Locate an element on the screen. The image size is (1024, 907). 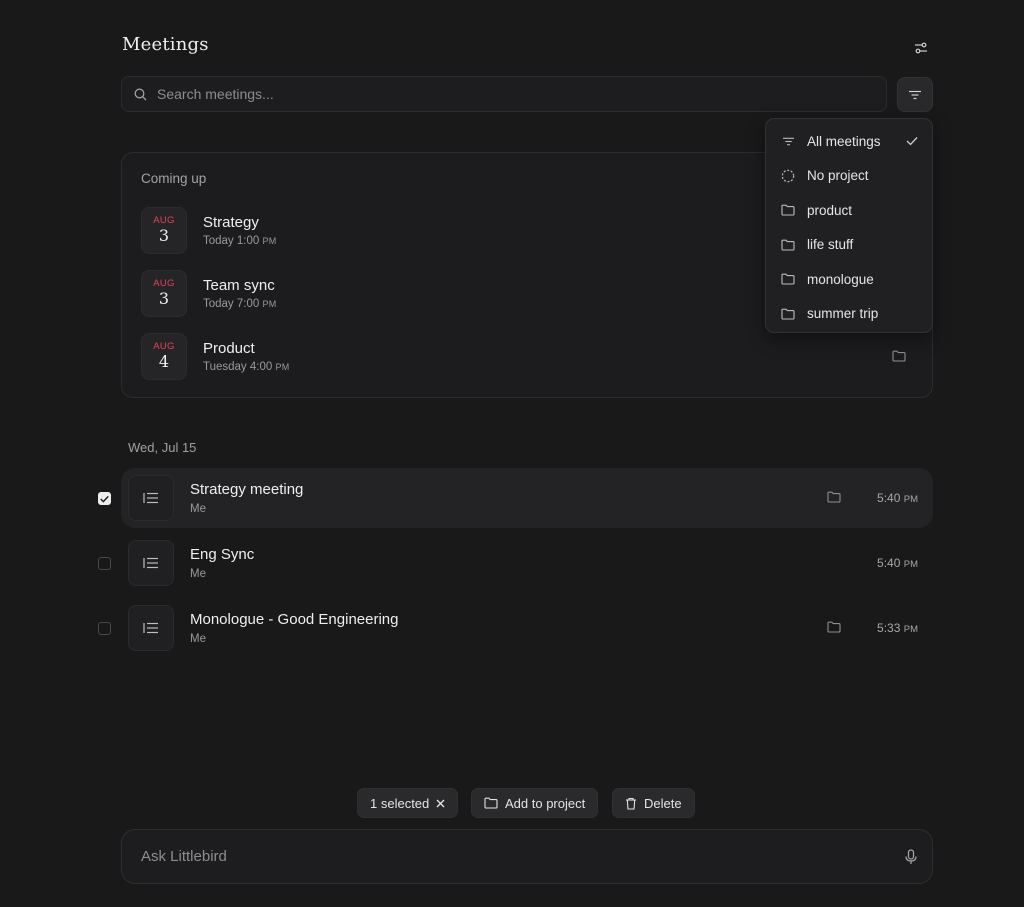
upcoming-time: Today 1:00 PM is located at coordinates (240, 241).